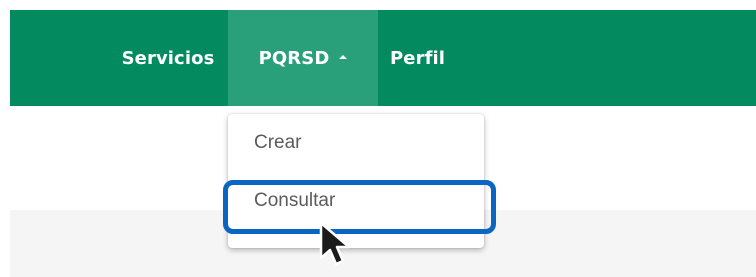 Image resolution: width=756 pixels, height=277 pixels. Describe the element at coordinates (278, 142) in the screenshot. I see `menu-item-label: Crear` at that location.